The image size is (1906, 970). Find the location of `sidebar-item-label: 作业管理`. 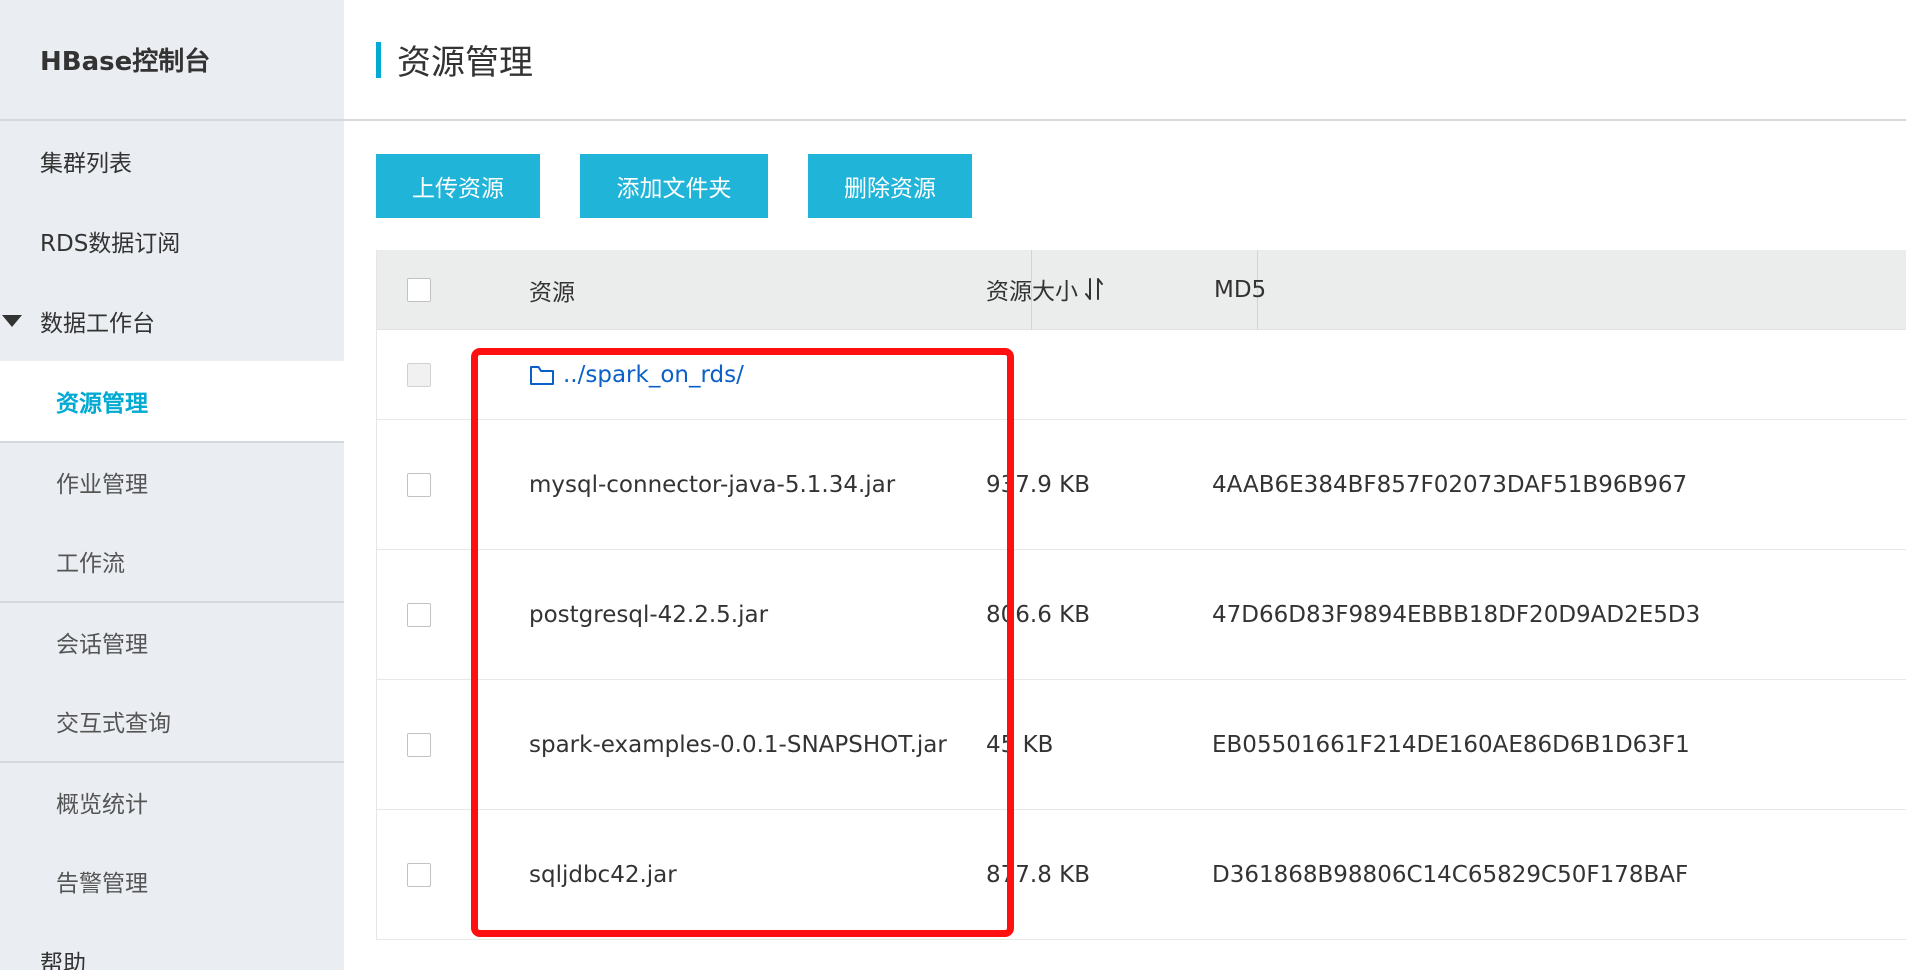

sidebar-item-label: 作业管理 is located at coordinates (102, 485).